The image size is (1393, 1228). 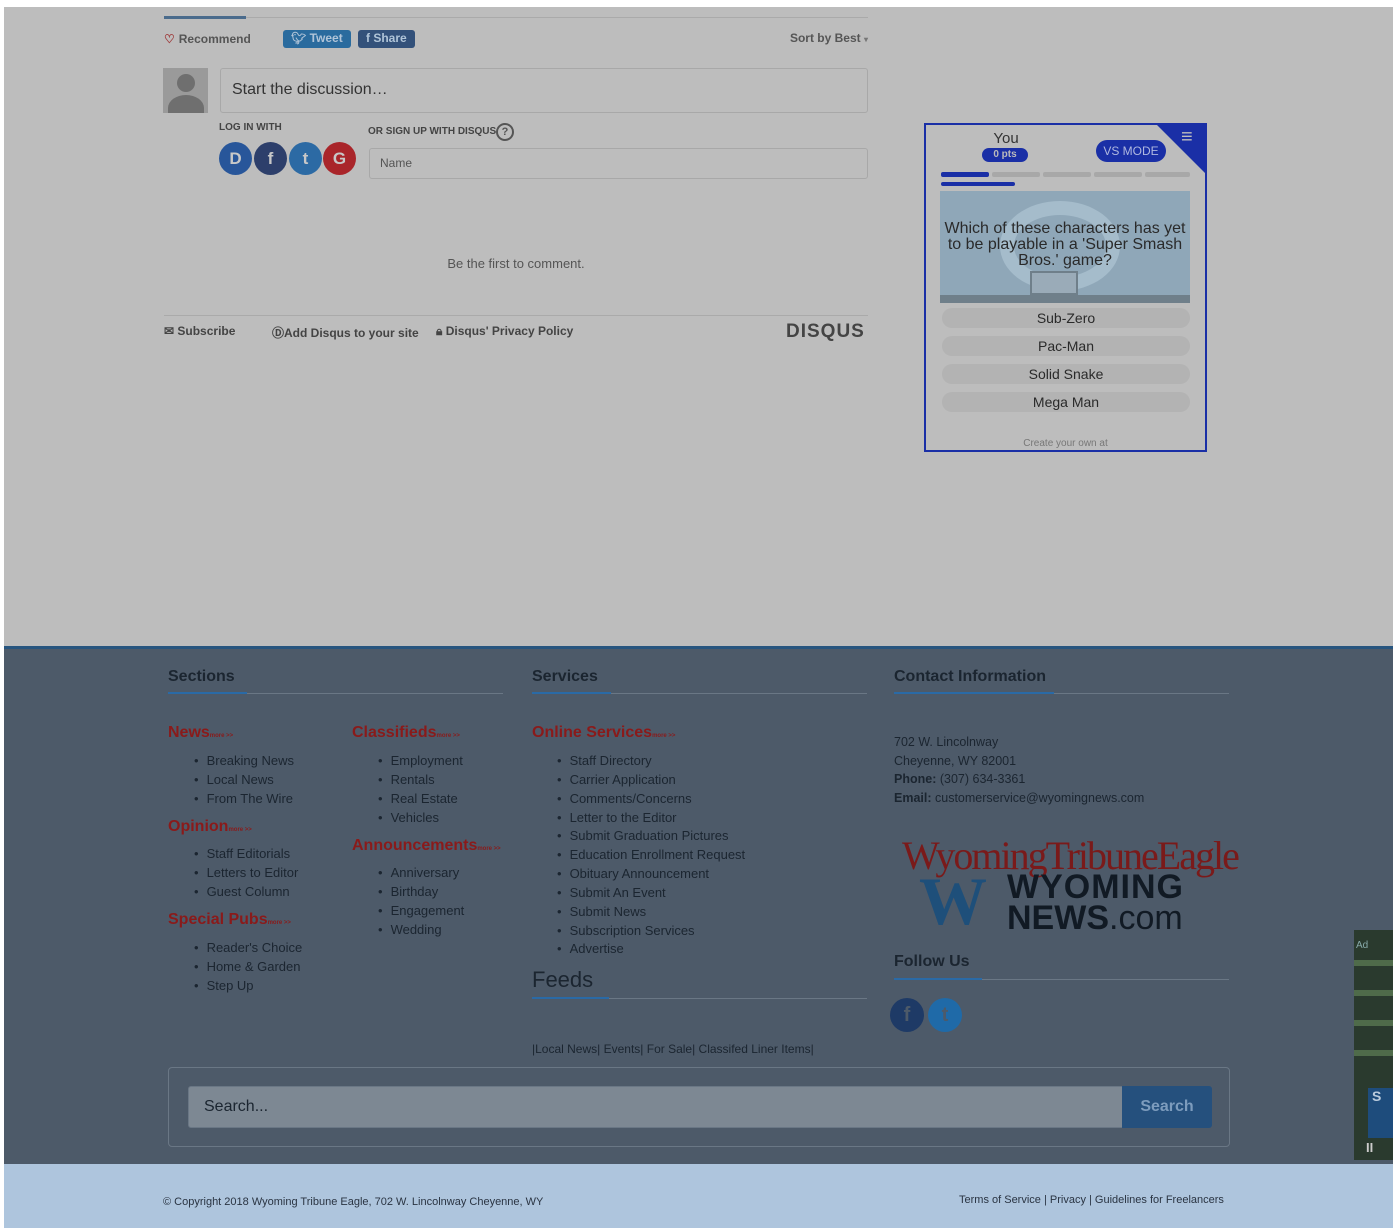 I want to click on answer-option: Pac-Man, so click(x=1066, y=346).